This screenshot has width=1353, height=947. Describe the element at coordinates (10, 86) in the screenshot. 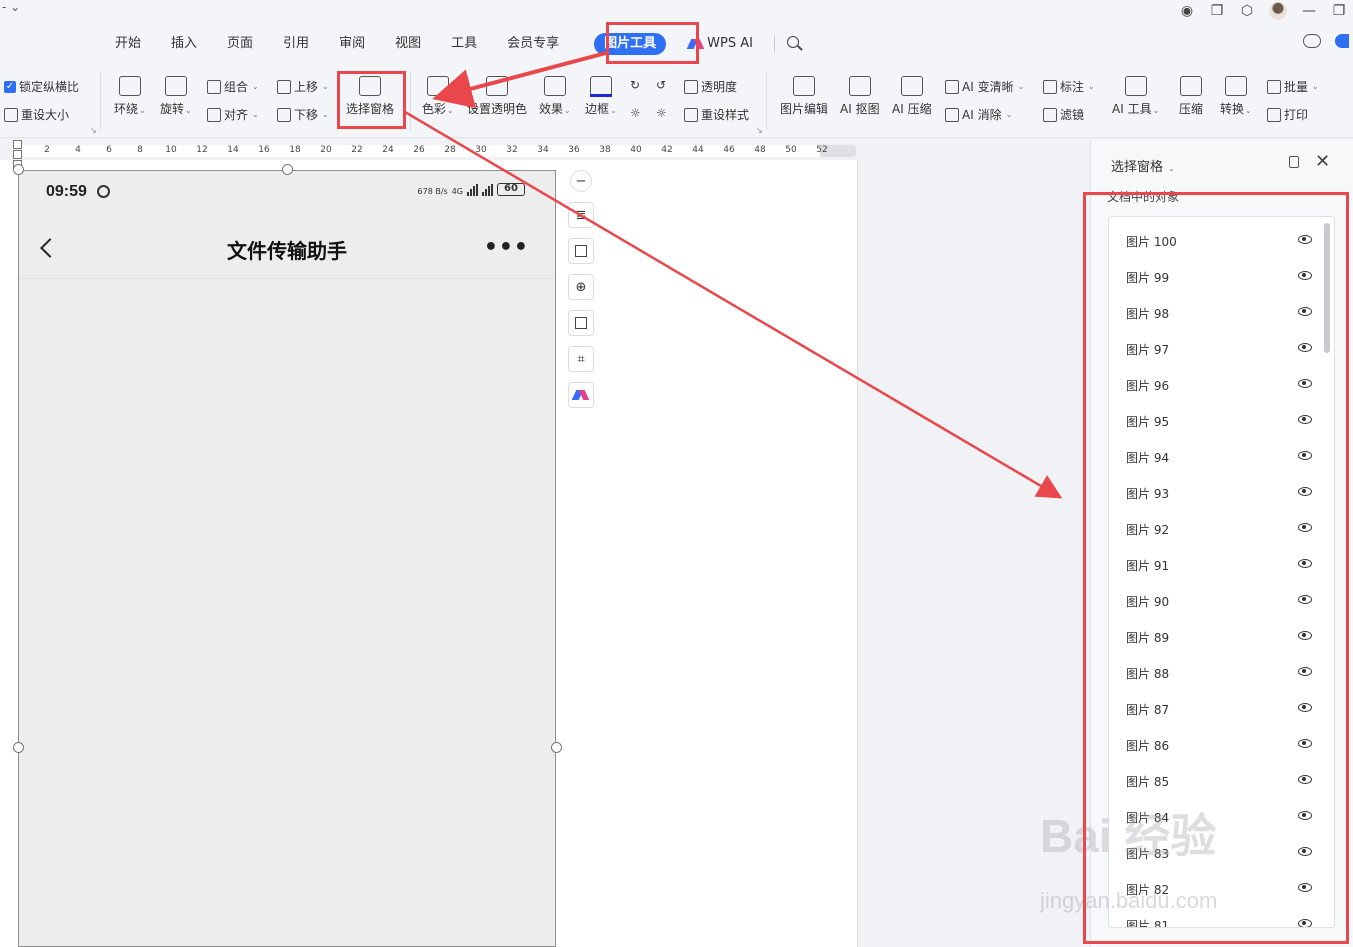

I see `checkbox-checked-icon: ✓` at that location.